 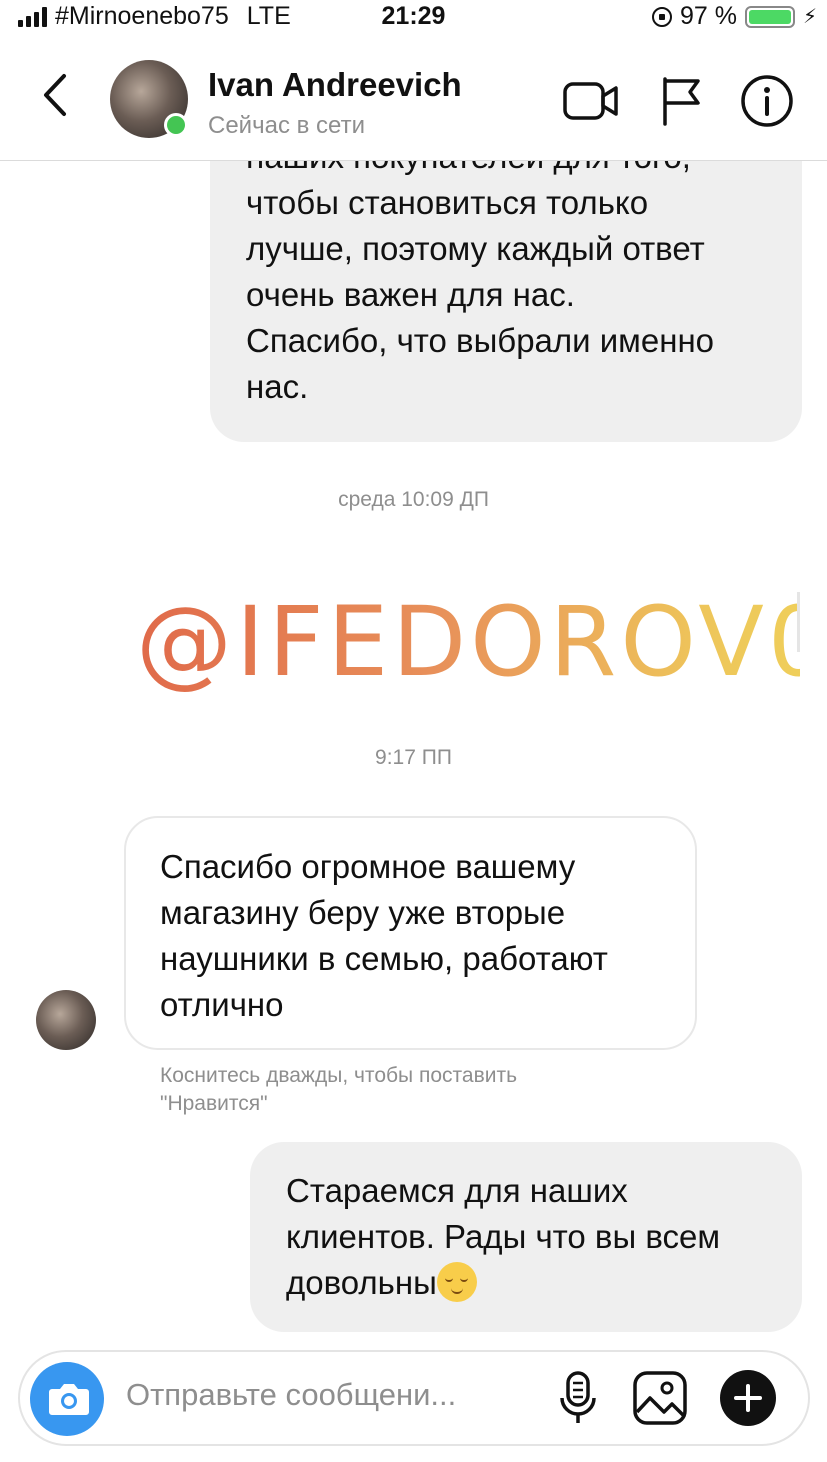 I want to click on message-line-last: довольны, so click(x=534, y=1283).